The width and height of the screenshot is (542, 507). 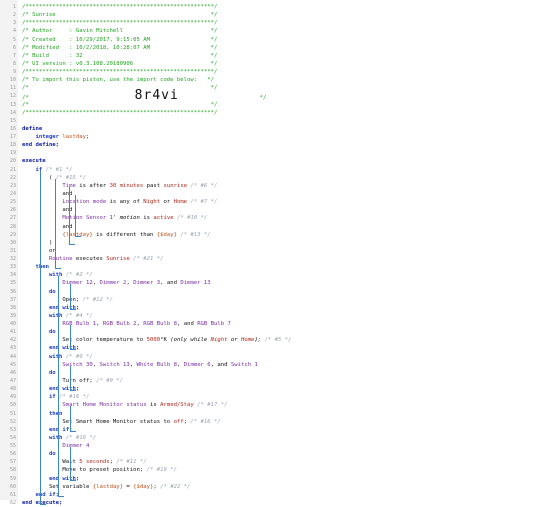 What do you see at coordinates (155, 405) in the screenshot?
I see `code-token: is` at bounding box center [155, 405].